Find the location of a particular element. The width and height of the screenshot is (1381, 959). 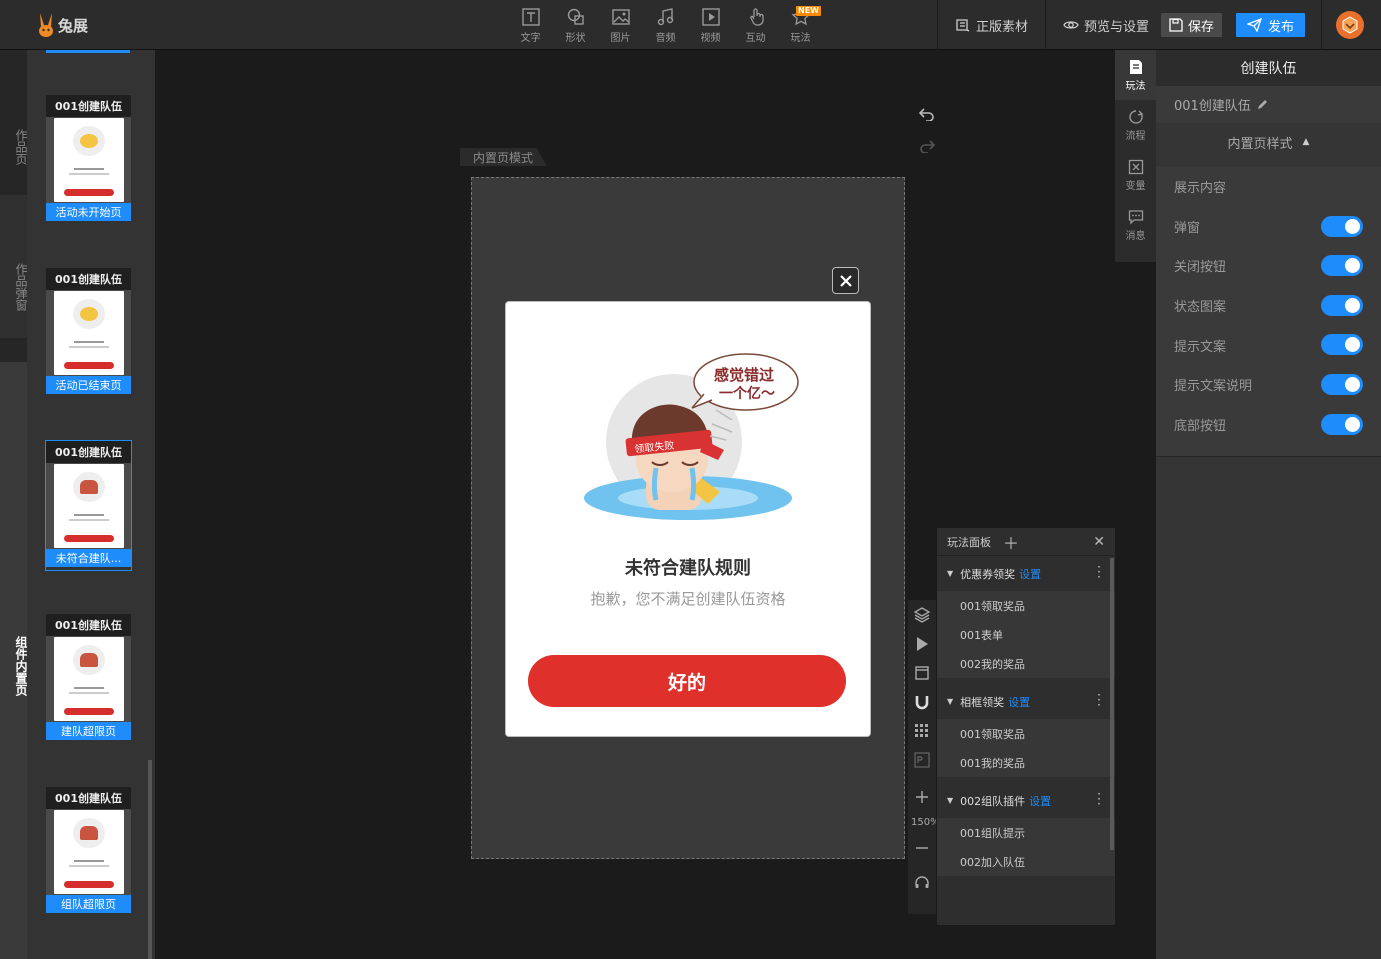

layers-button is located at coordinates (922, 614).